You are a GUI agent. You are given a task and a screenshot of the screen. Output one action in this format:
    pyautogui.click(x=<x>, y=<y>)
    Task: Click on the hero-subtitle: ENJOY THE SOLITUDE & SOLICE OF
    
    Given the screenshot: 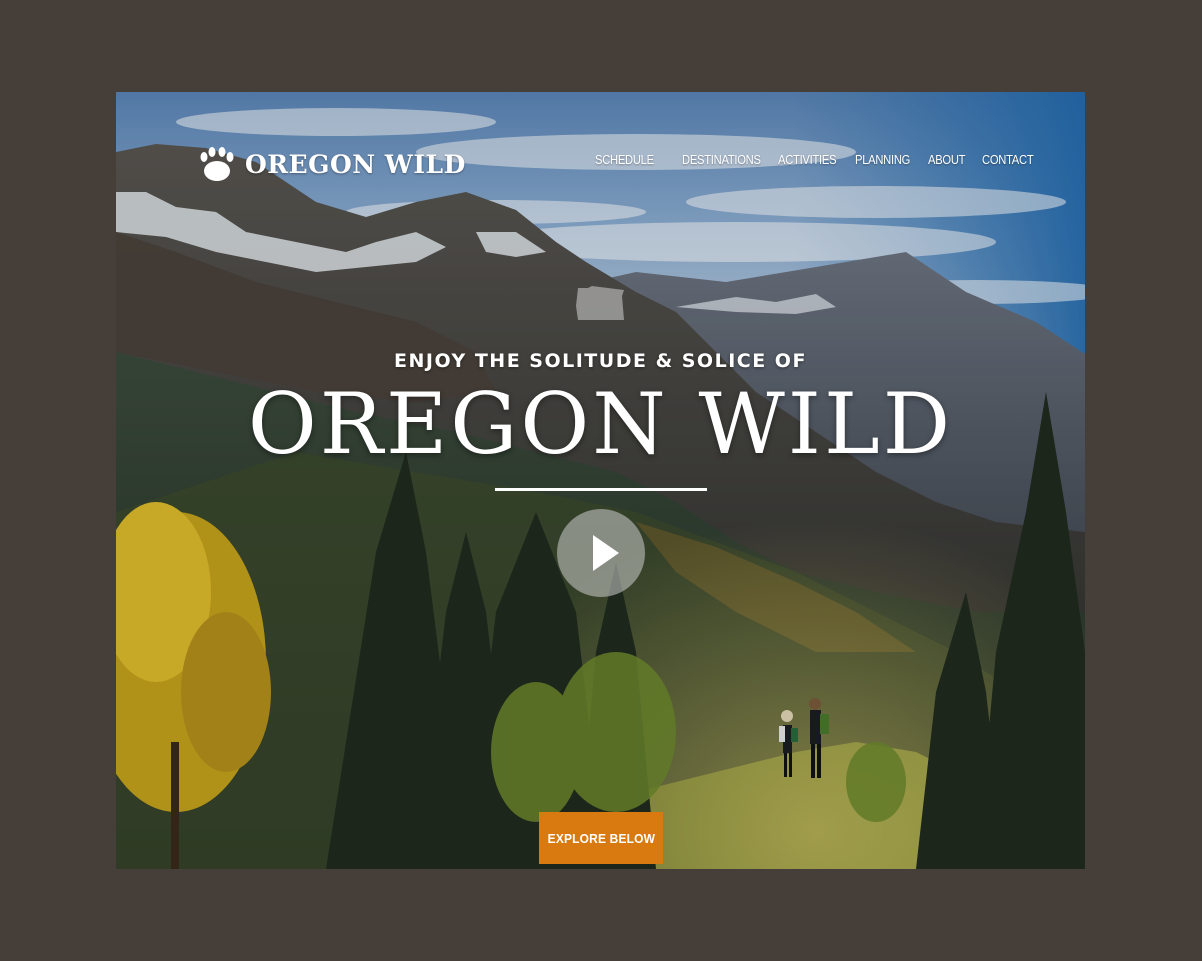 What is the action you would take?
    pyautogui.click(x=600, y=361)
    